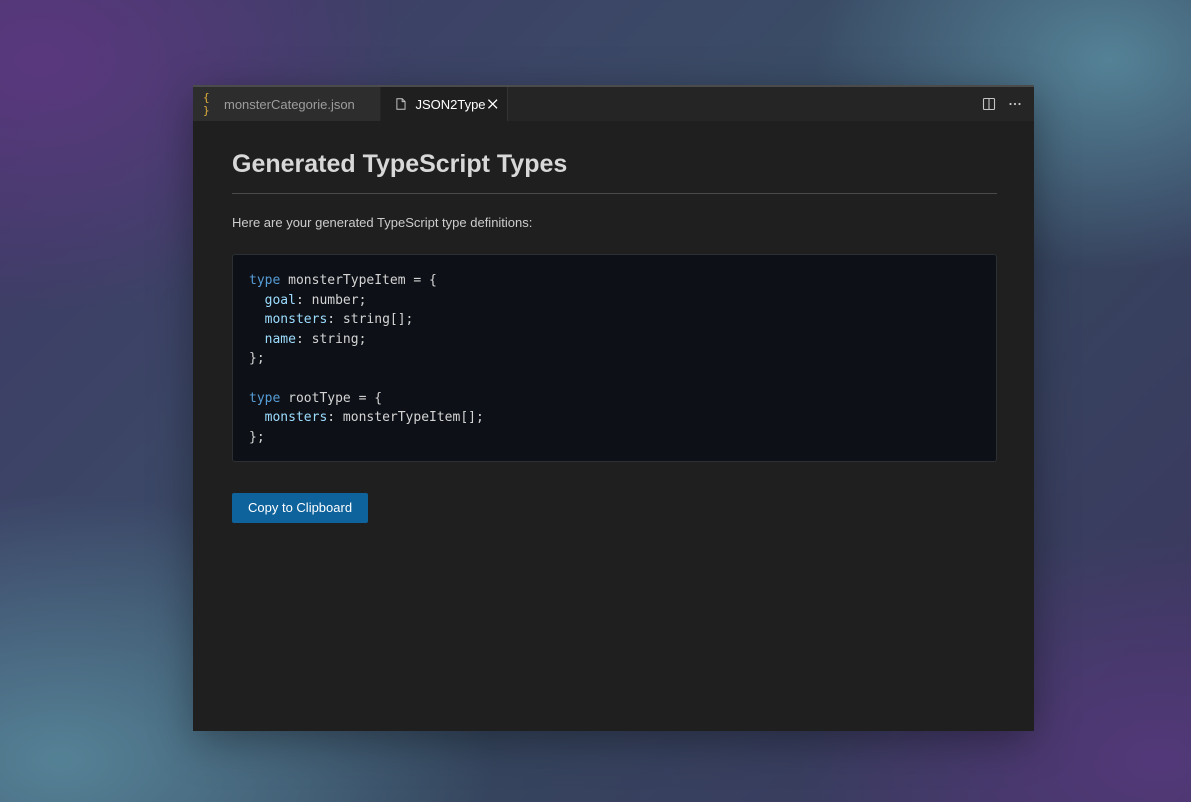 Image resolution: width=1191 pixels, height=802 pixels. What do you see at coordinates (300, 508) in the screenshot?
I see `copy-to-clipboard-button: Copy to Clipboard` at bounding box center [300, 508].